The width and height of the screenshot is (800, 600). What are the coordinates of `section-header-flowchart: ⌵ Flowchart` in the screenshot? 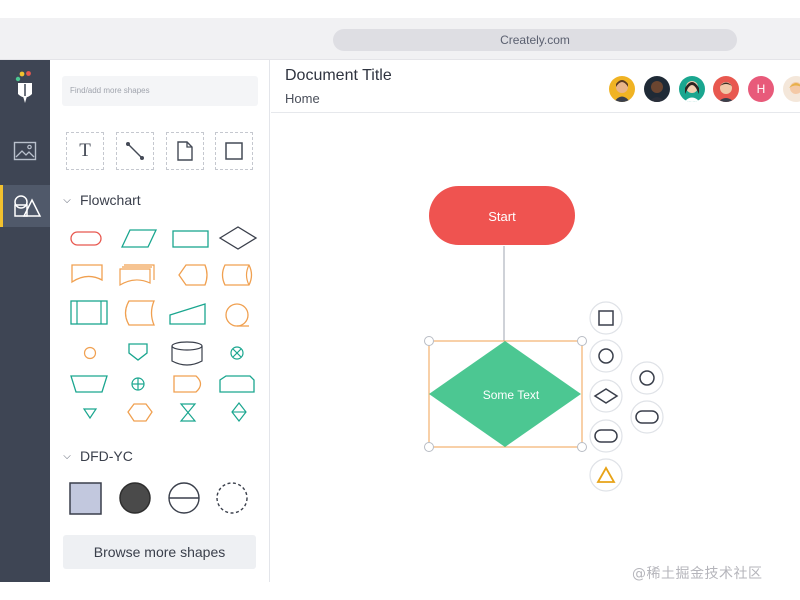 It's located at (100, 200).